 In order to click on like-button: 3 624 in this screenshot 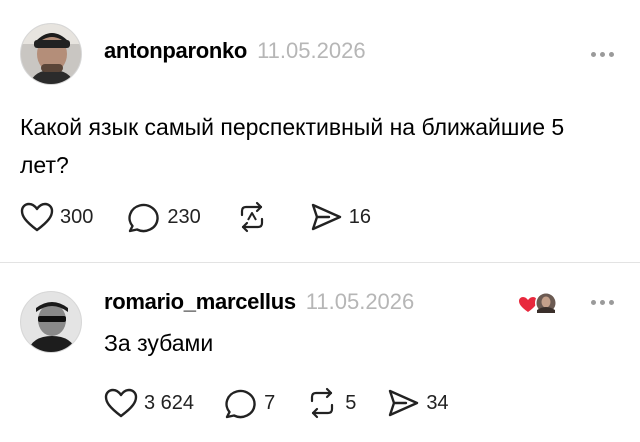, I will do `click(149, 403)`.